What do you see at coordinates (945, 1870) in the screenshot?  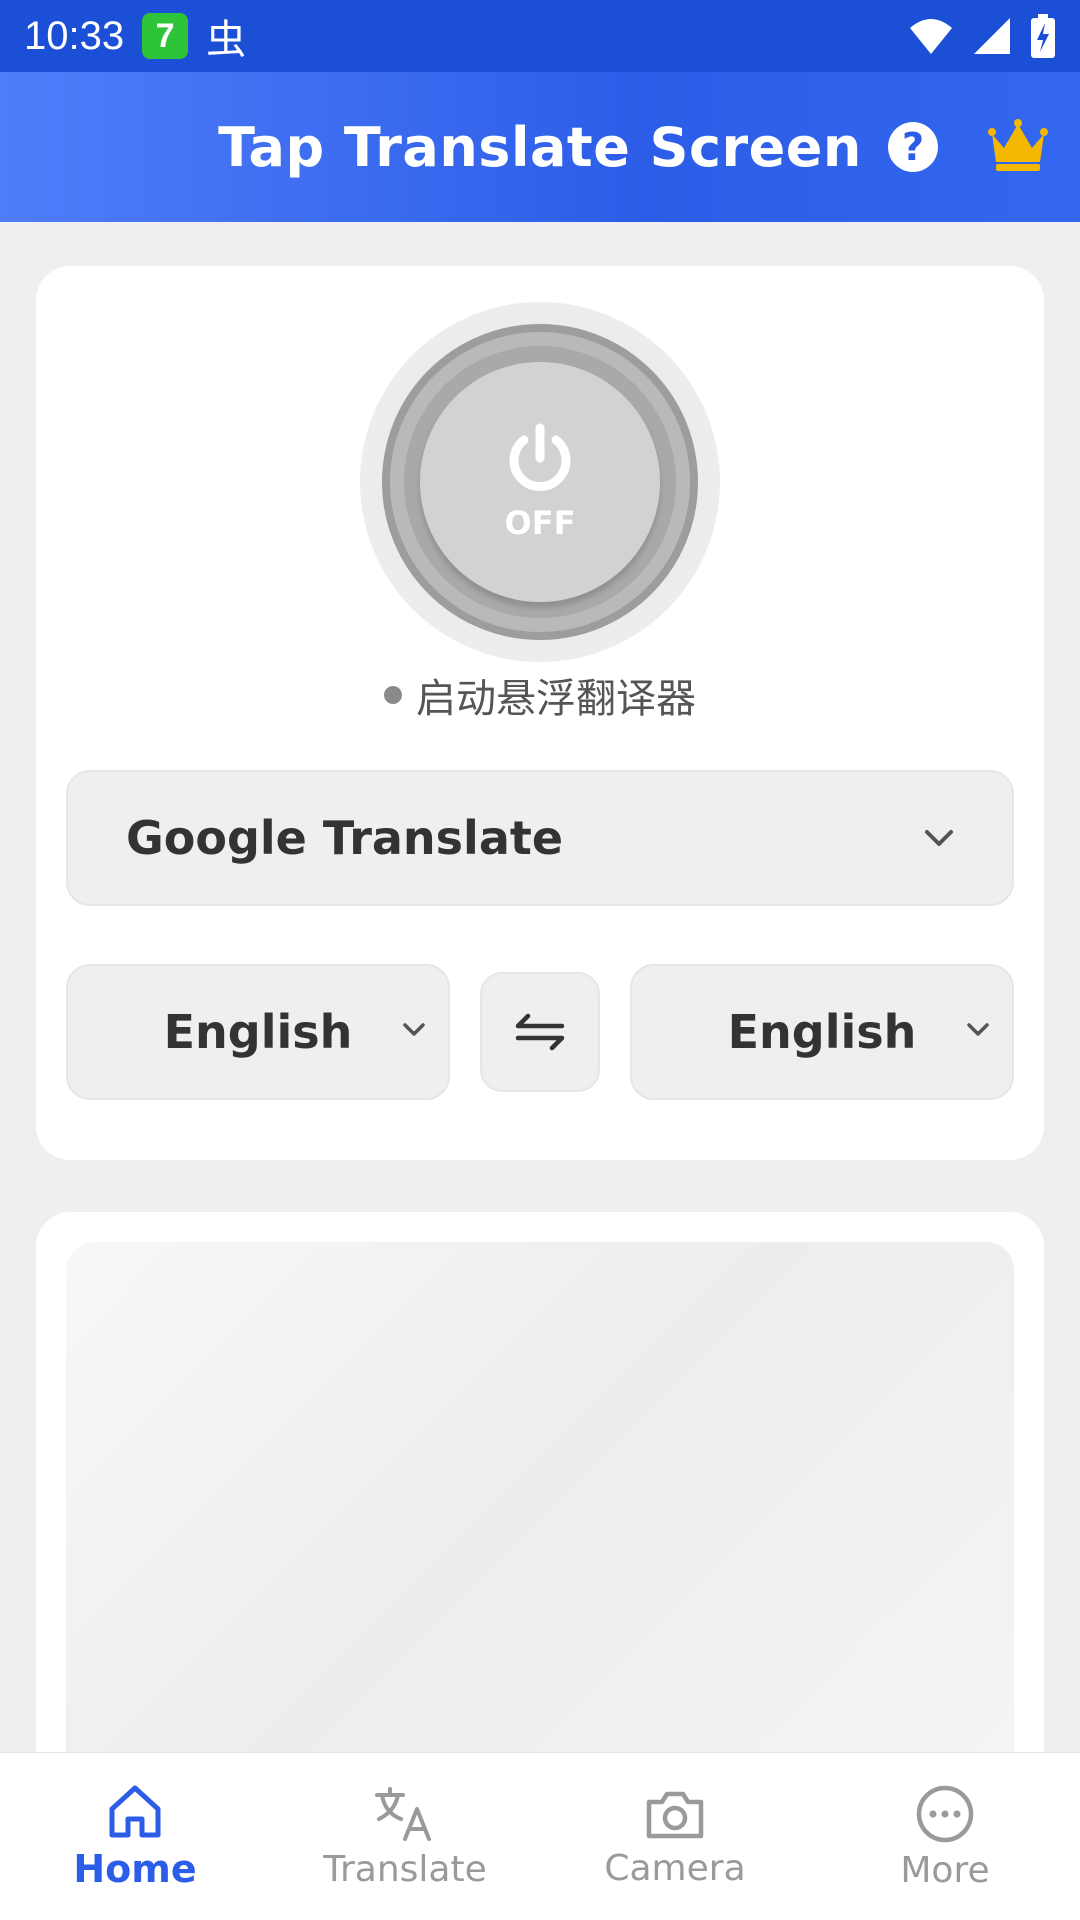 I see `nav-label-more: More` at bounding box center [945, 1870].